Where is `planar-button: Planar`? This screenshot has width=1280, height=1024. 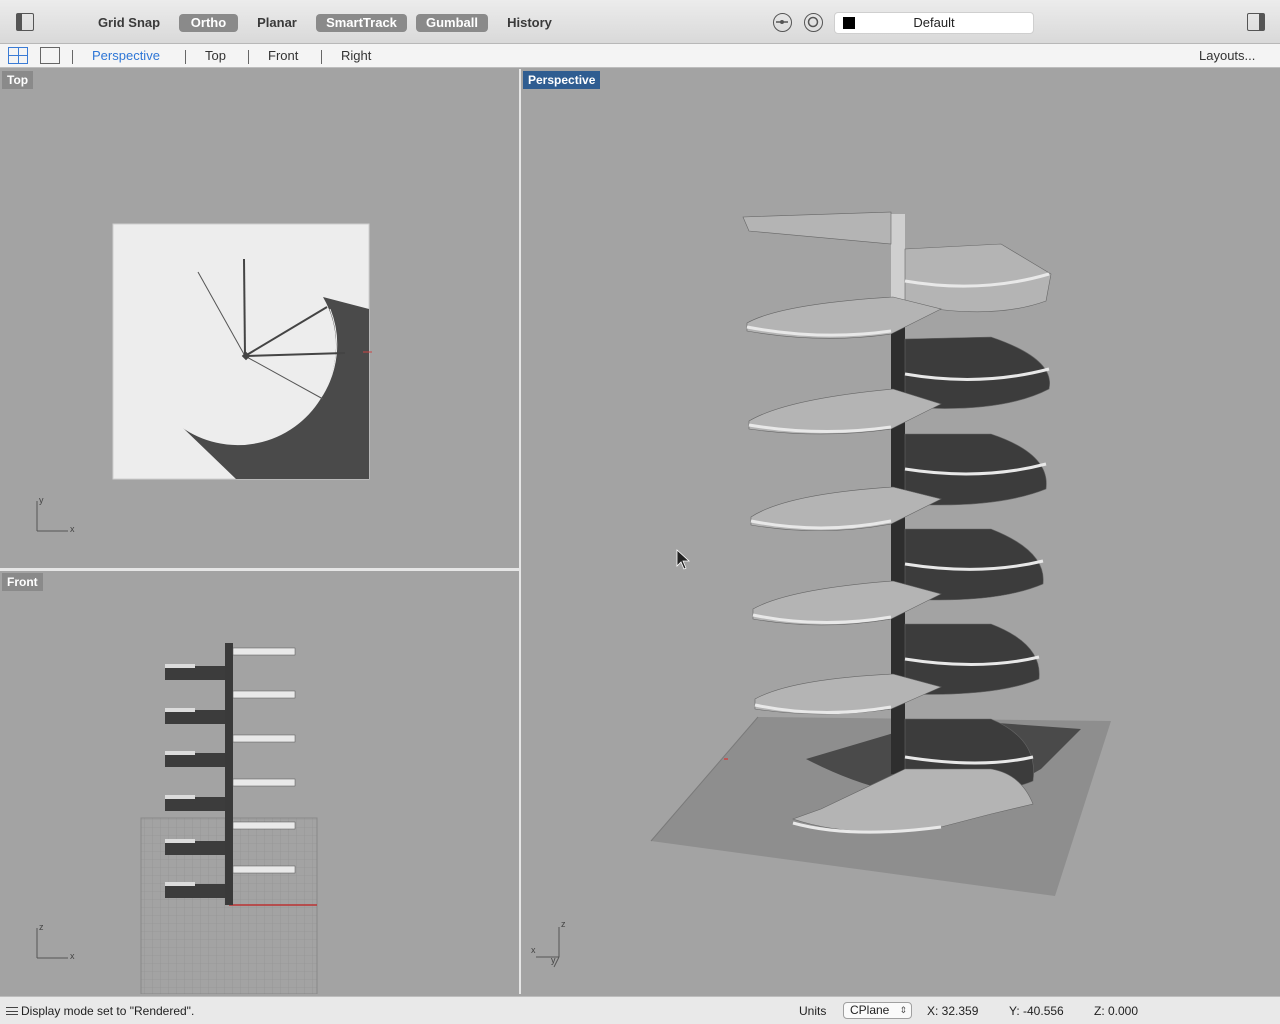
planar-button: Planar is located at coordinates (277, 23).